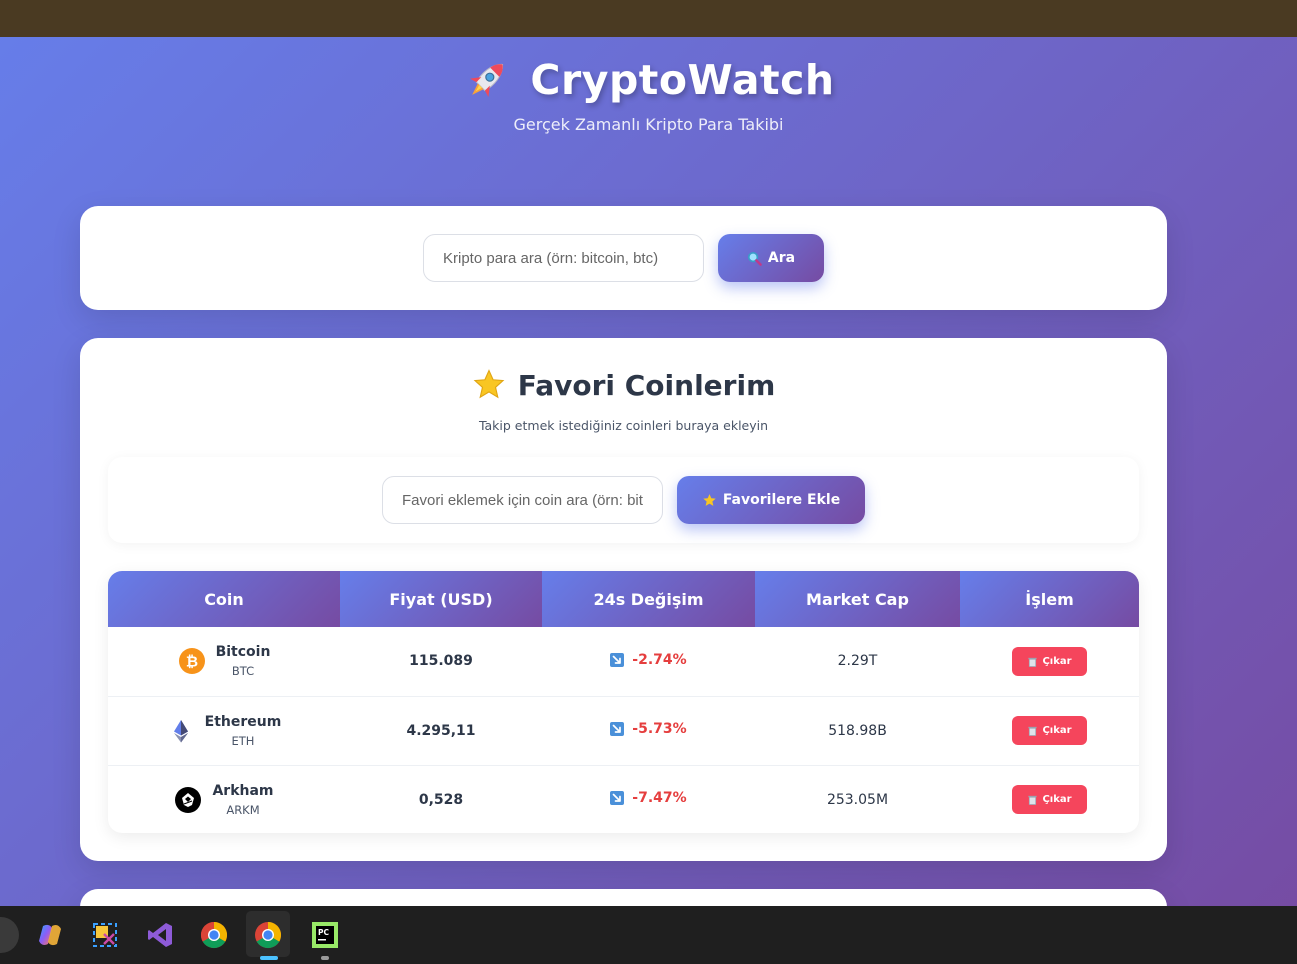 The height and width of the screenshot is (964, 1297). What do you see at coordinates (648, 599) in the screenshot?
I see `column-header-change: 24s Değişim` at bounding box center [648, 599].